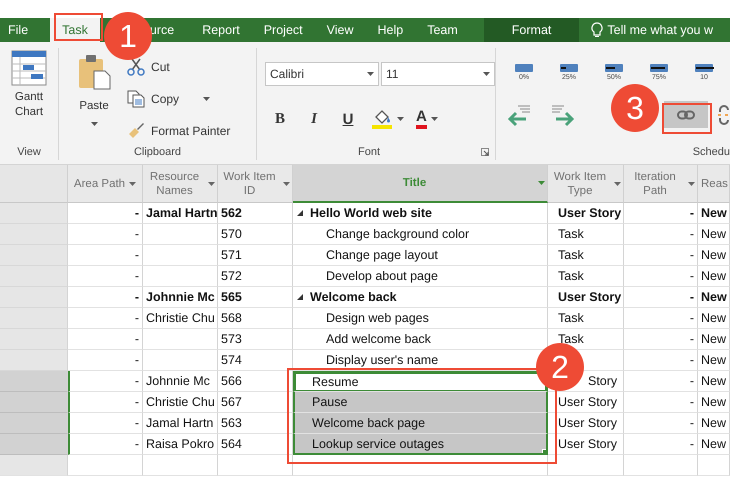  What do you see at coordinates (340, 30) in the screenshot?
I see `ribbon-tab: View` at bounding box center [340, 30].